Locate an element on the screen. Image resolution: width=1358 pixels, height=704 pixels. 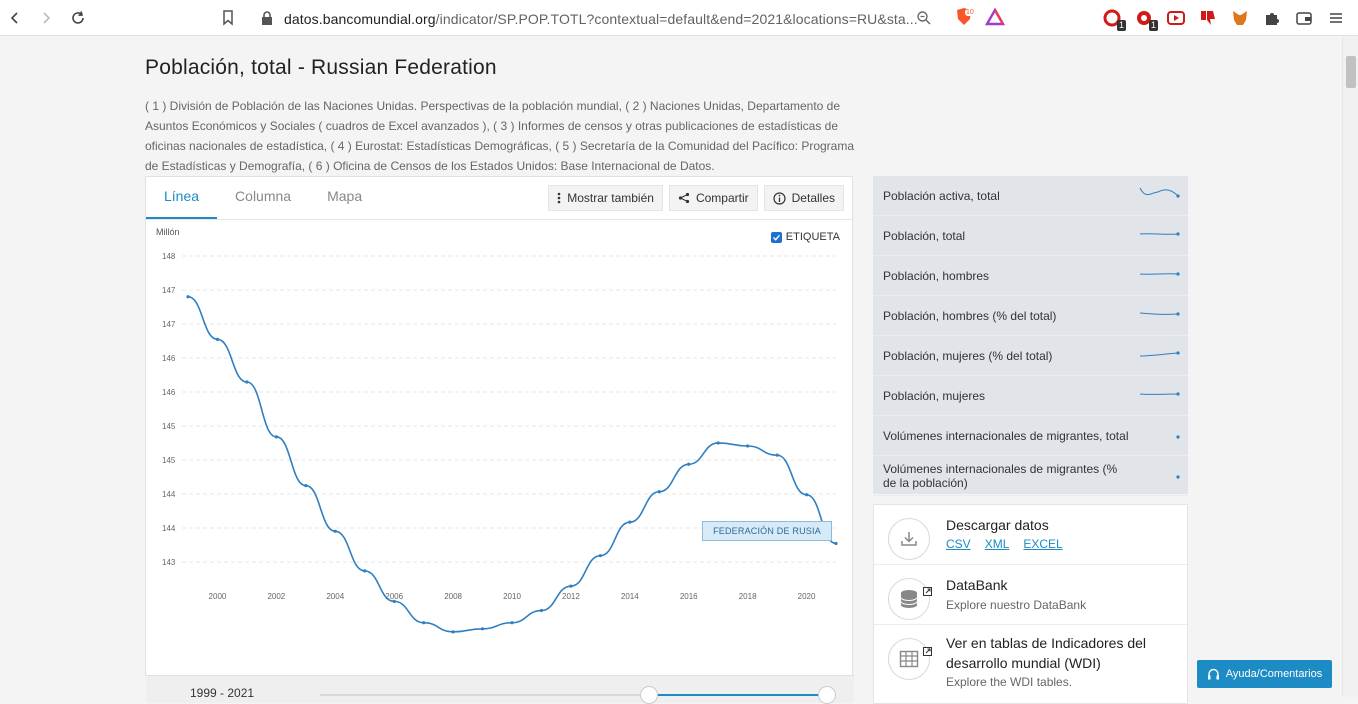
chart-tabs: Línea Columna Mapa is located at coordinates (263, 198).